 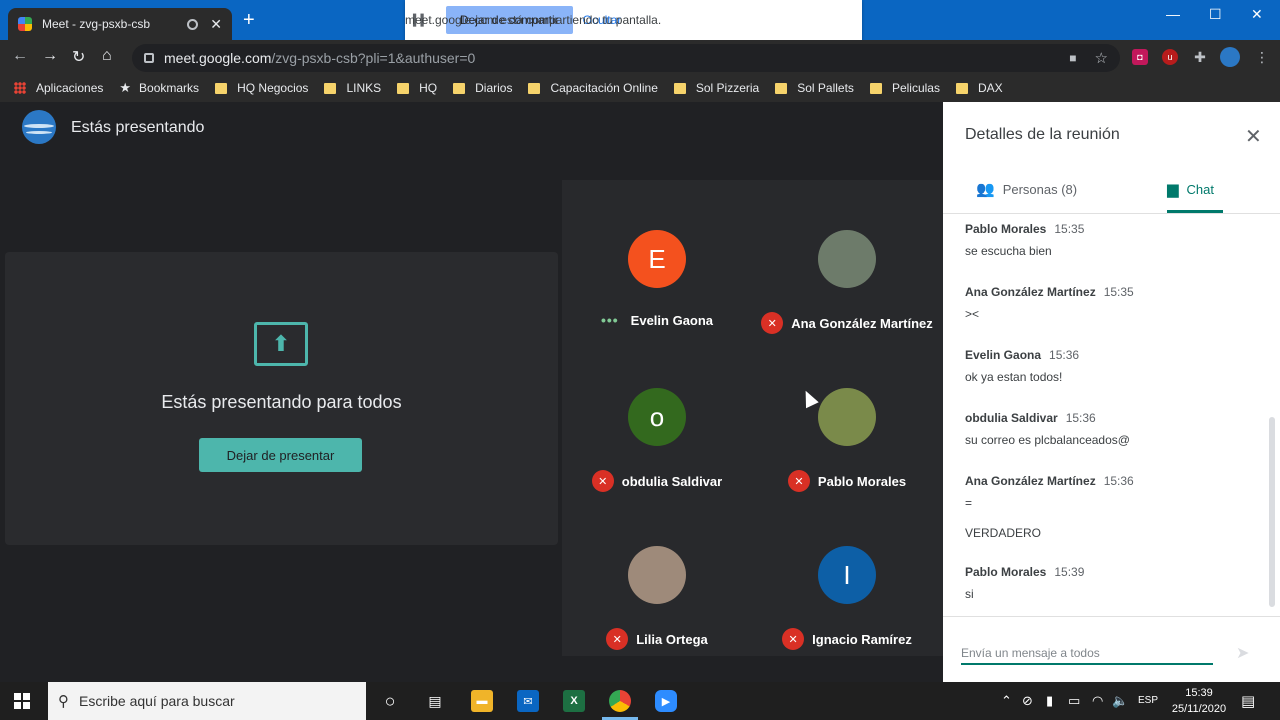 What do you see at coordinates (25, 24) in the screenshot?
I see `meet-favicon-icon` at bounding box center [25, 24].